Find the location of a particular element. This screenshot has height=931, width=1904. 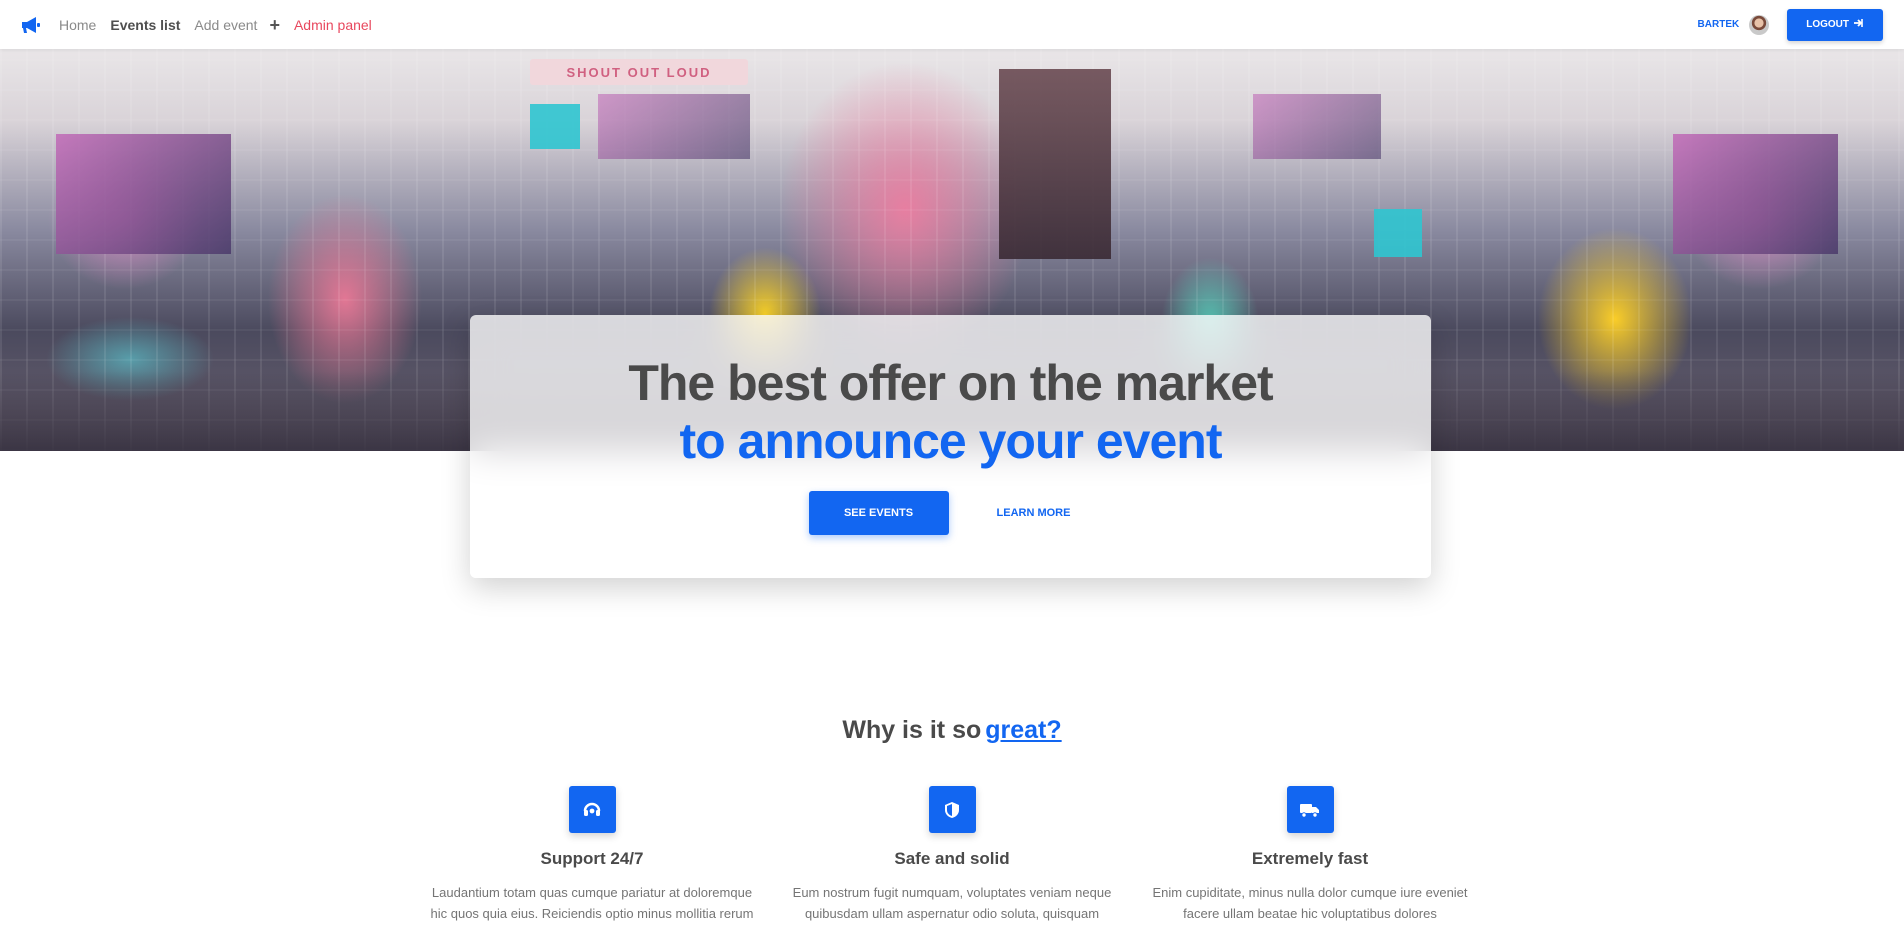

nav-links: Home Events list Add event + Admin panel is located at coordinates (215, 25).